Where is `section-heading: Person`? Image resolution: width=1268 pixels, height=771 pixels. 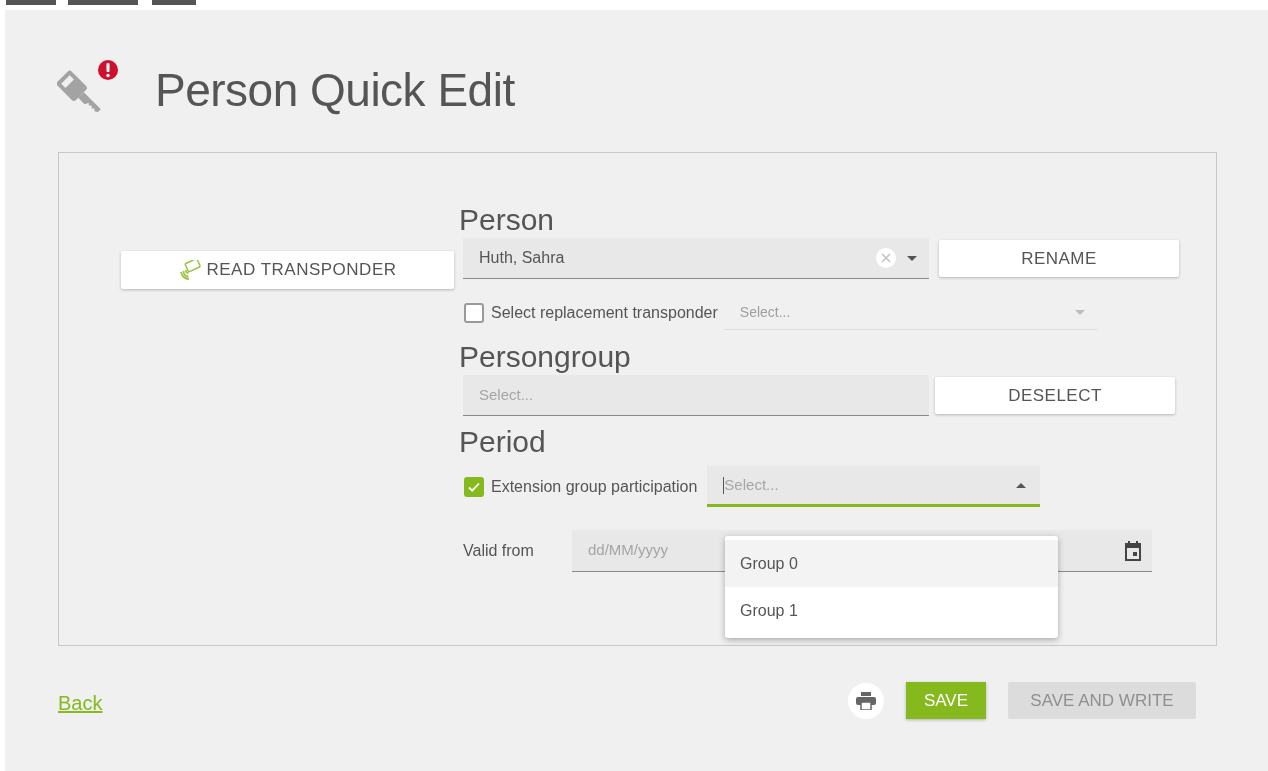 section-heading: Person is located at coordinates (507, 220).